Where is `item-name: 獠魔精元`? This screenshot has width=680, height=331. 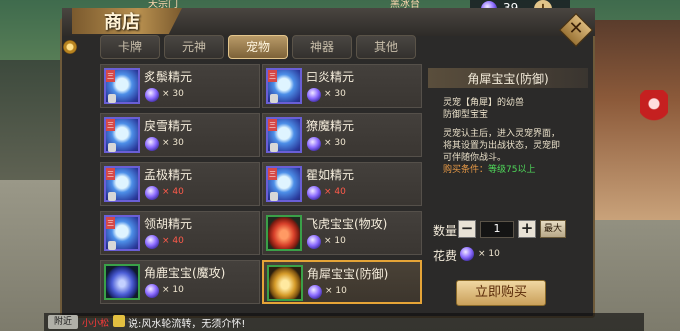 item-name: 獠魔精元 is located at coordinates (330, 126).